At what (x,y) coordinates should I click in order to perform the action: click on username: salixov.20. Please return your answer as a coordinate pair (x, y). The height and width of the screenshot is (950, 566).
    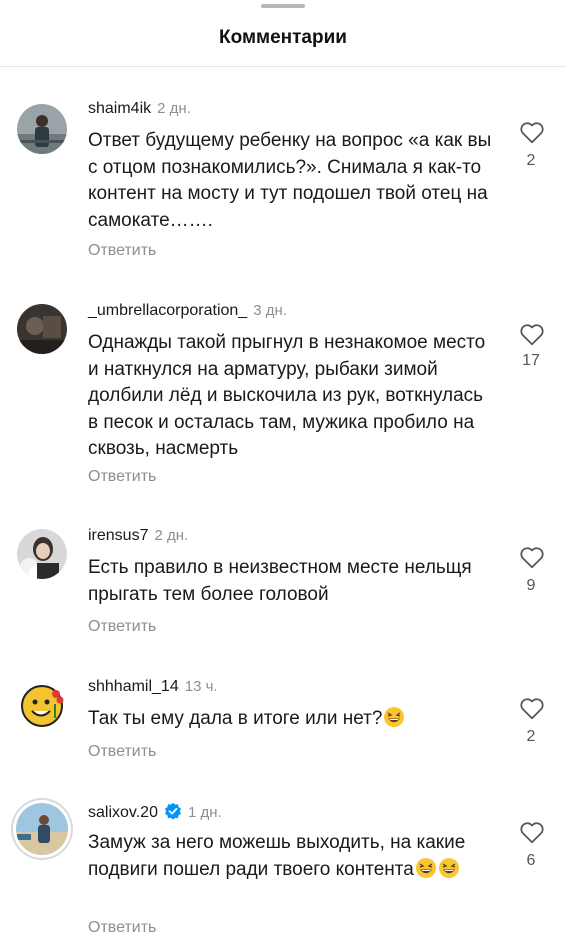
    Looking at the image, I should click on (123, 812).